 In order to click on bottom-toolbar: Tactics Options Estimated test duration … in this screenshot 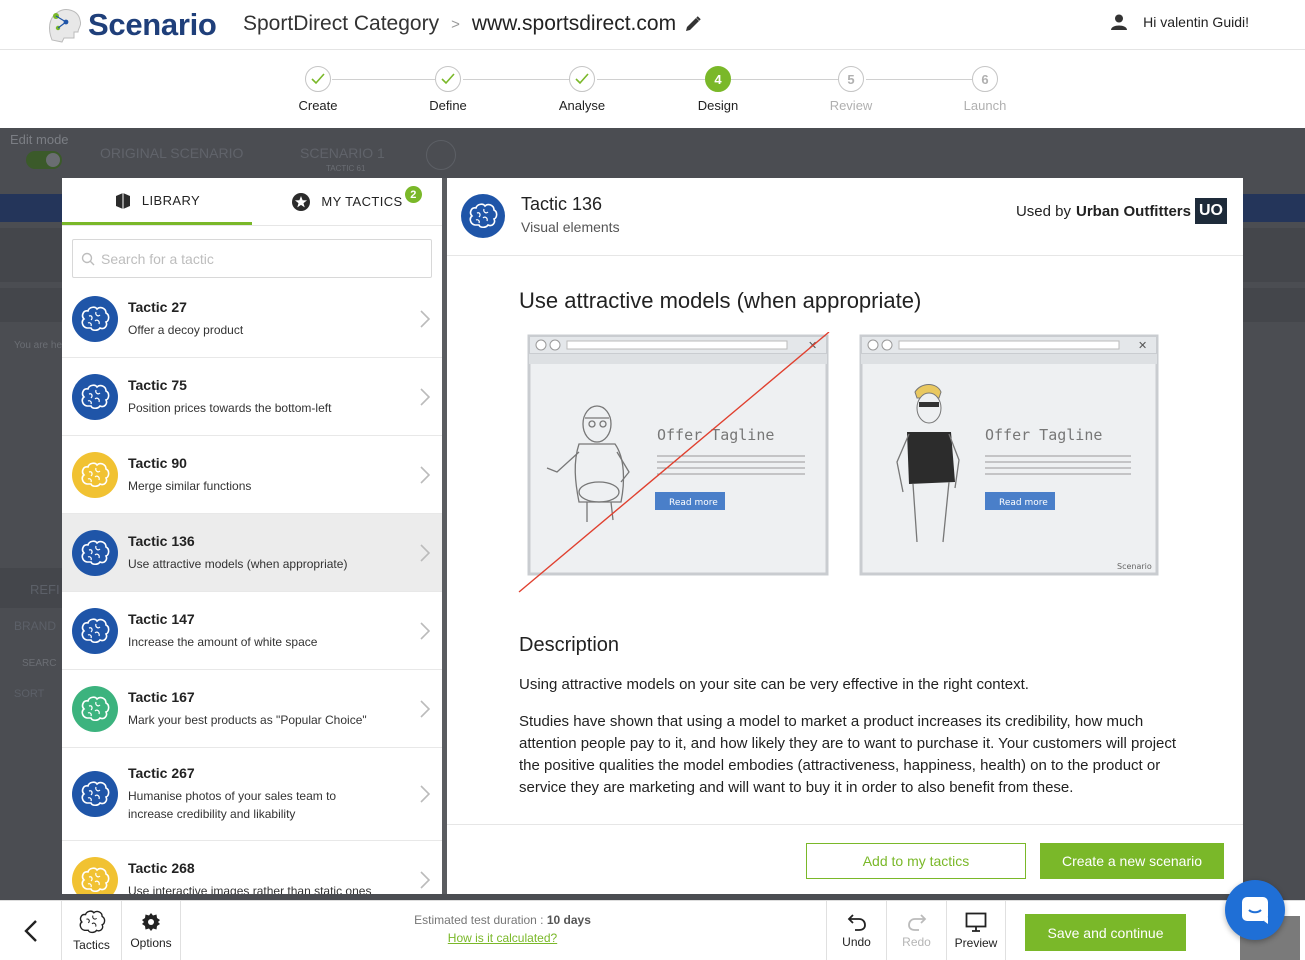, I will do `click(652, 930)`.